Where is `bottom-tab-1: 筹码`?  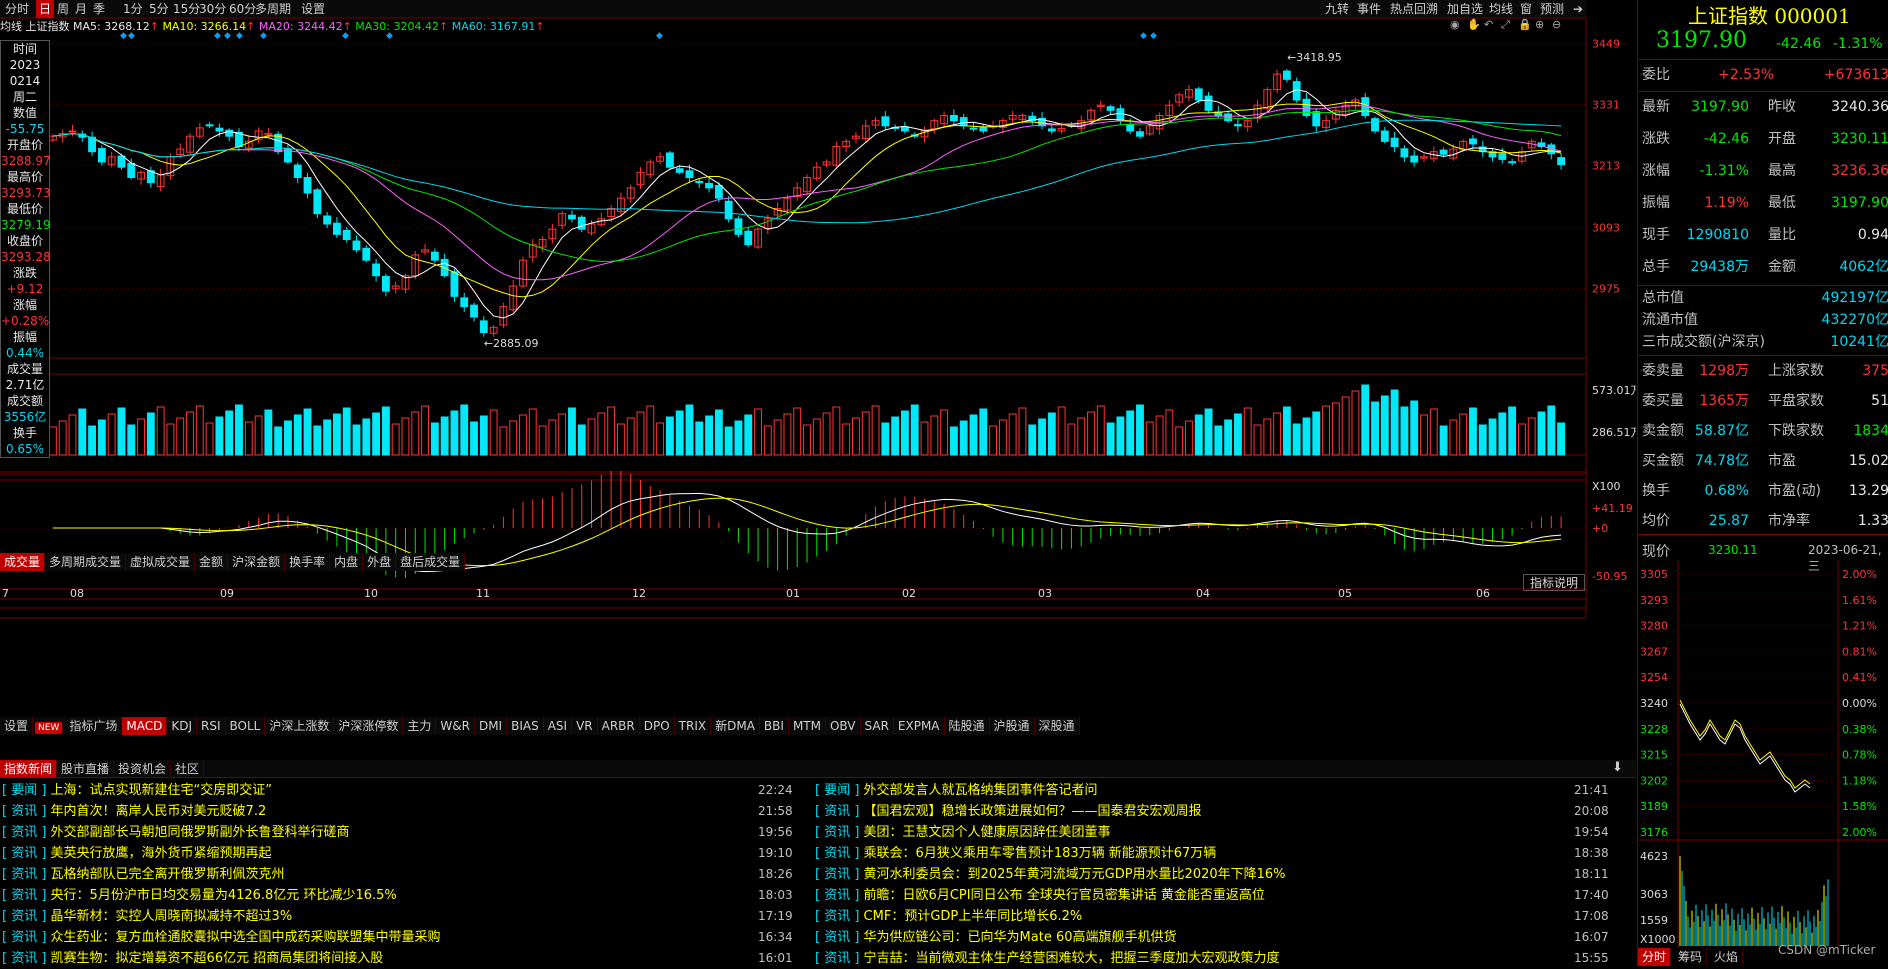
bottom-tab-1: 筹码 is located at coordinates (1691, 957).